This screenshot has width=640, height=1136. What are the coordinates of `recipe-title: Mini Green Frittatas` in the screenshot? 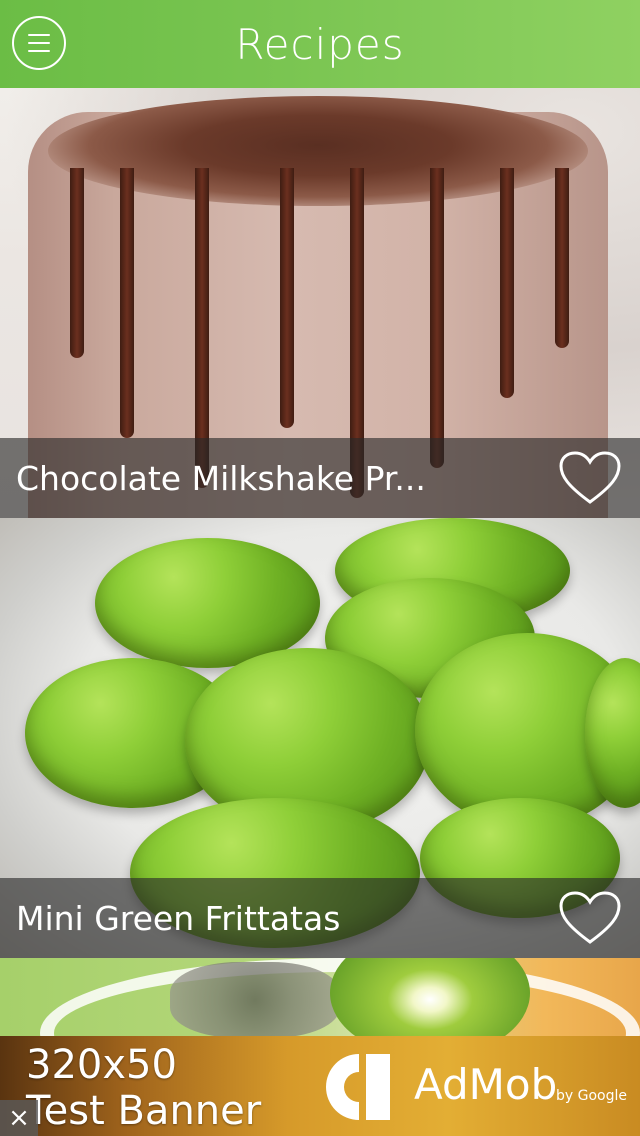 It's located at (178, 918).